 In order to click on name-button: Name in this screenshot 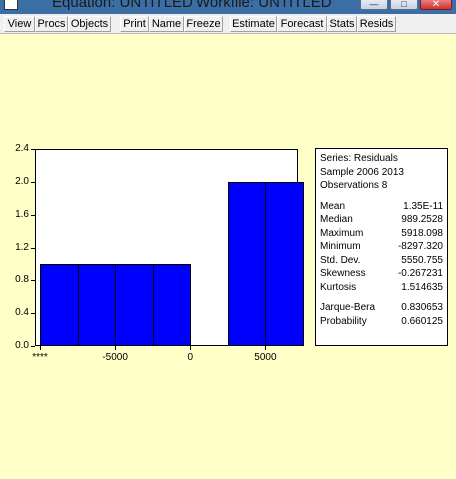, I will do `click(166, 24)`.